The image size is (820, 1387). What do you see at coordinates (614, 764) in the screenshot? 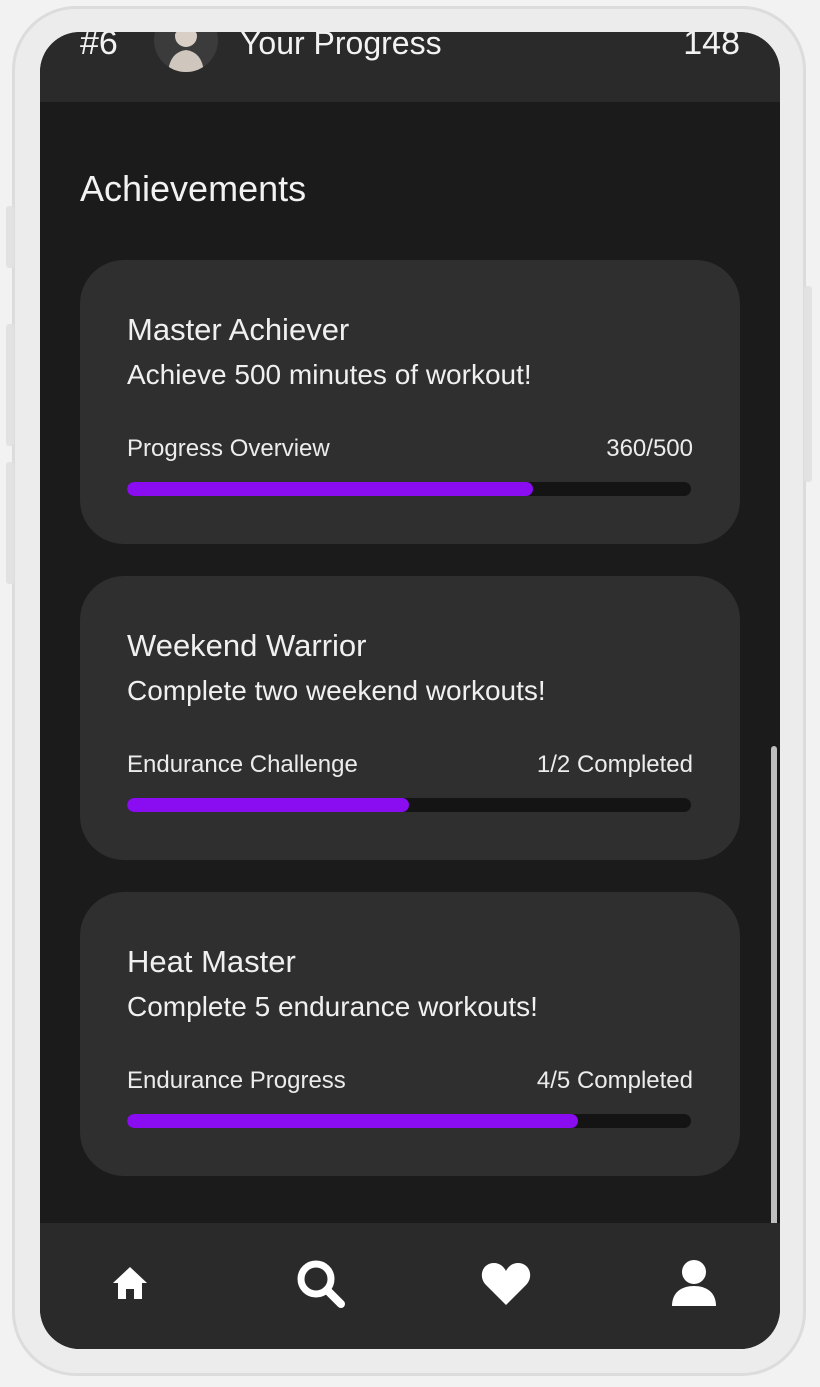
I see `progress-value: 1/2 Completed` at bounding box center [614, 764].